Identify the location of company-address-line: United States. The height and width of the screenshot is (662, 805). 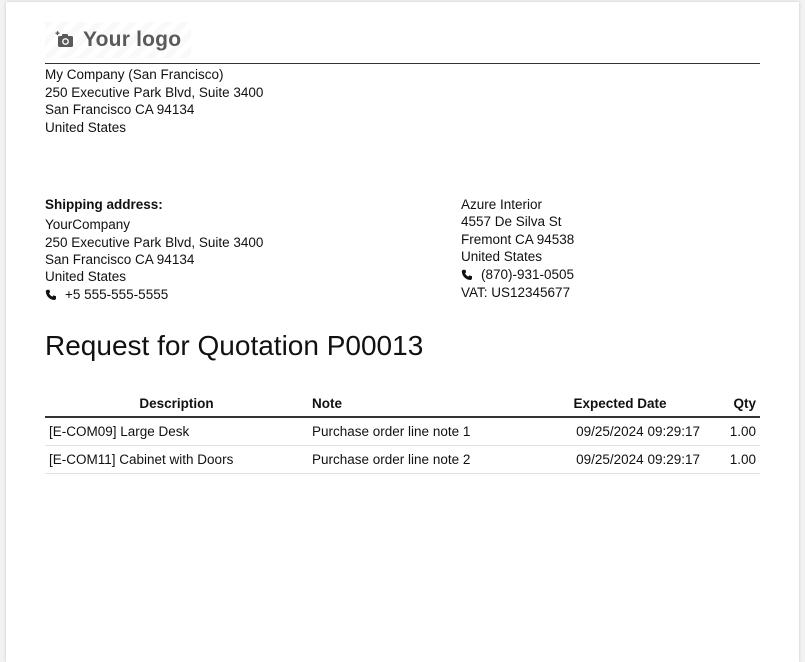
(86, 127).